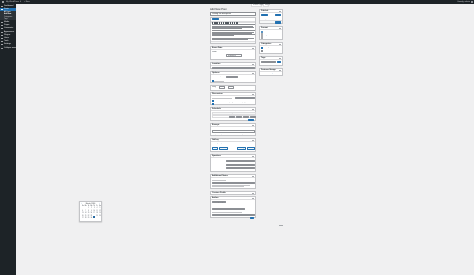 The height and width of the screenshot is (275, 474). I want to click on set-featured-image-link: Set featured image, so click(267, 74).